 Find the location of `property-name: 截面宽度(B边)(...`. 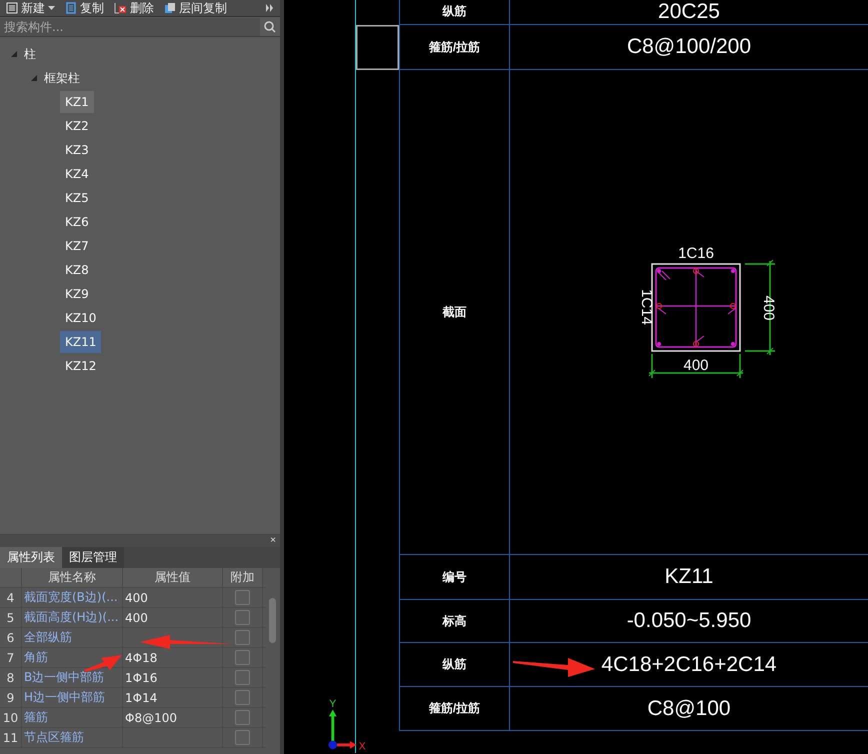

property-name: 截面宽度(B边)(... is located at coordinates (72, 597).